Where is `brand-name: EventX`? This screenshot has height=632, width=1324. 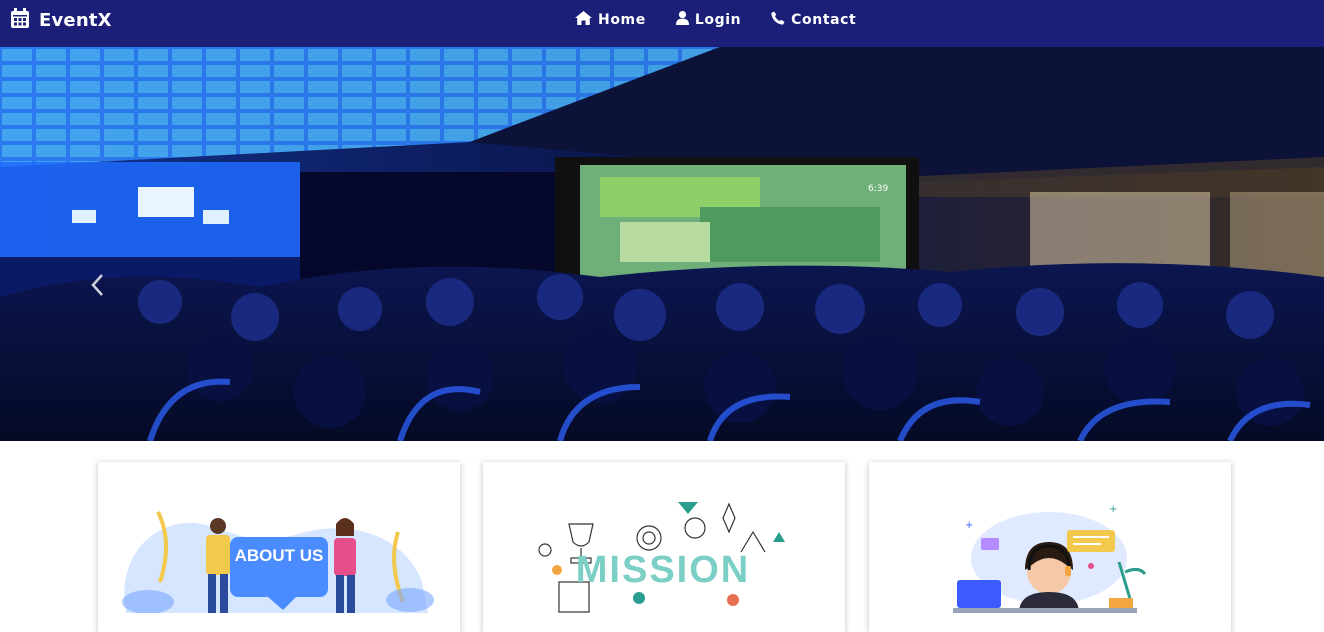 brand-name: EventX is located at coordinates (75, 20).